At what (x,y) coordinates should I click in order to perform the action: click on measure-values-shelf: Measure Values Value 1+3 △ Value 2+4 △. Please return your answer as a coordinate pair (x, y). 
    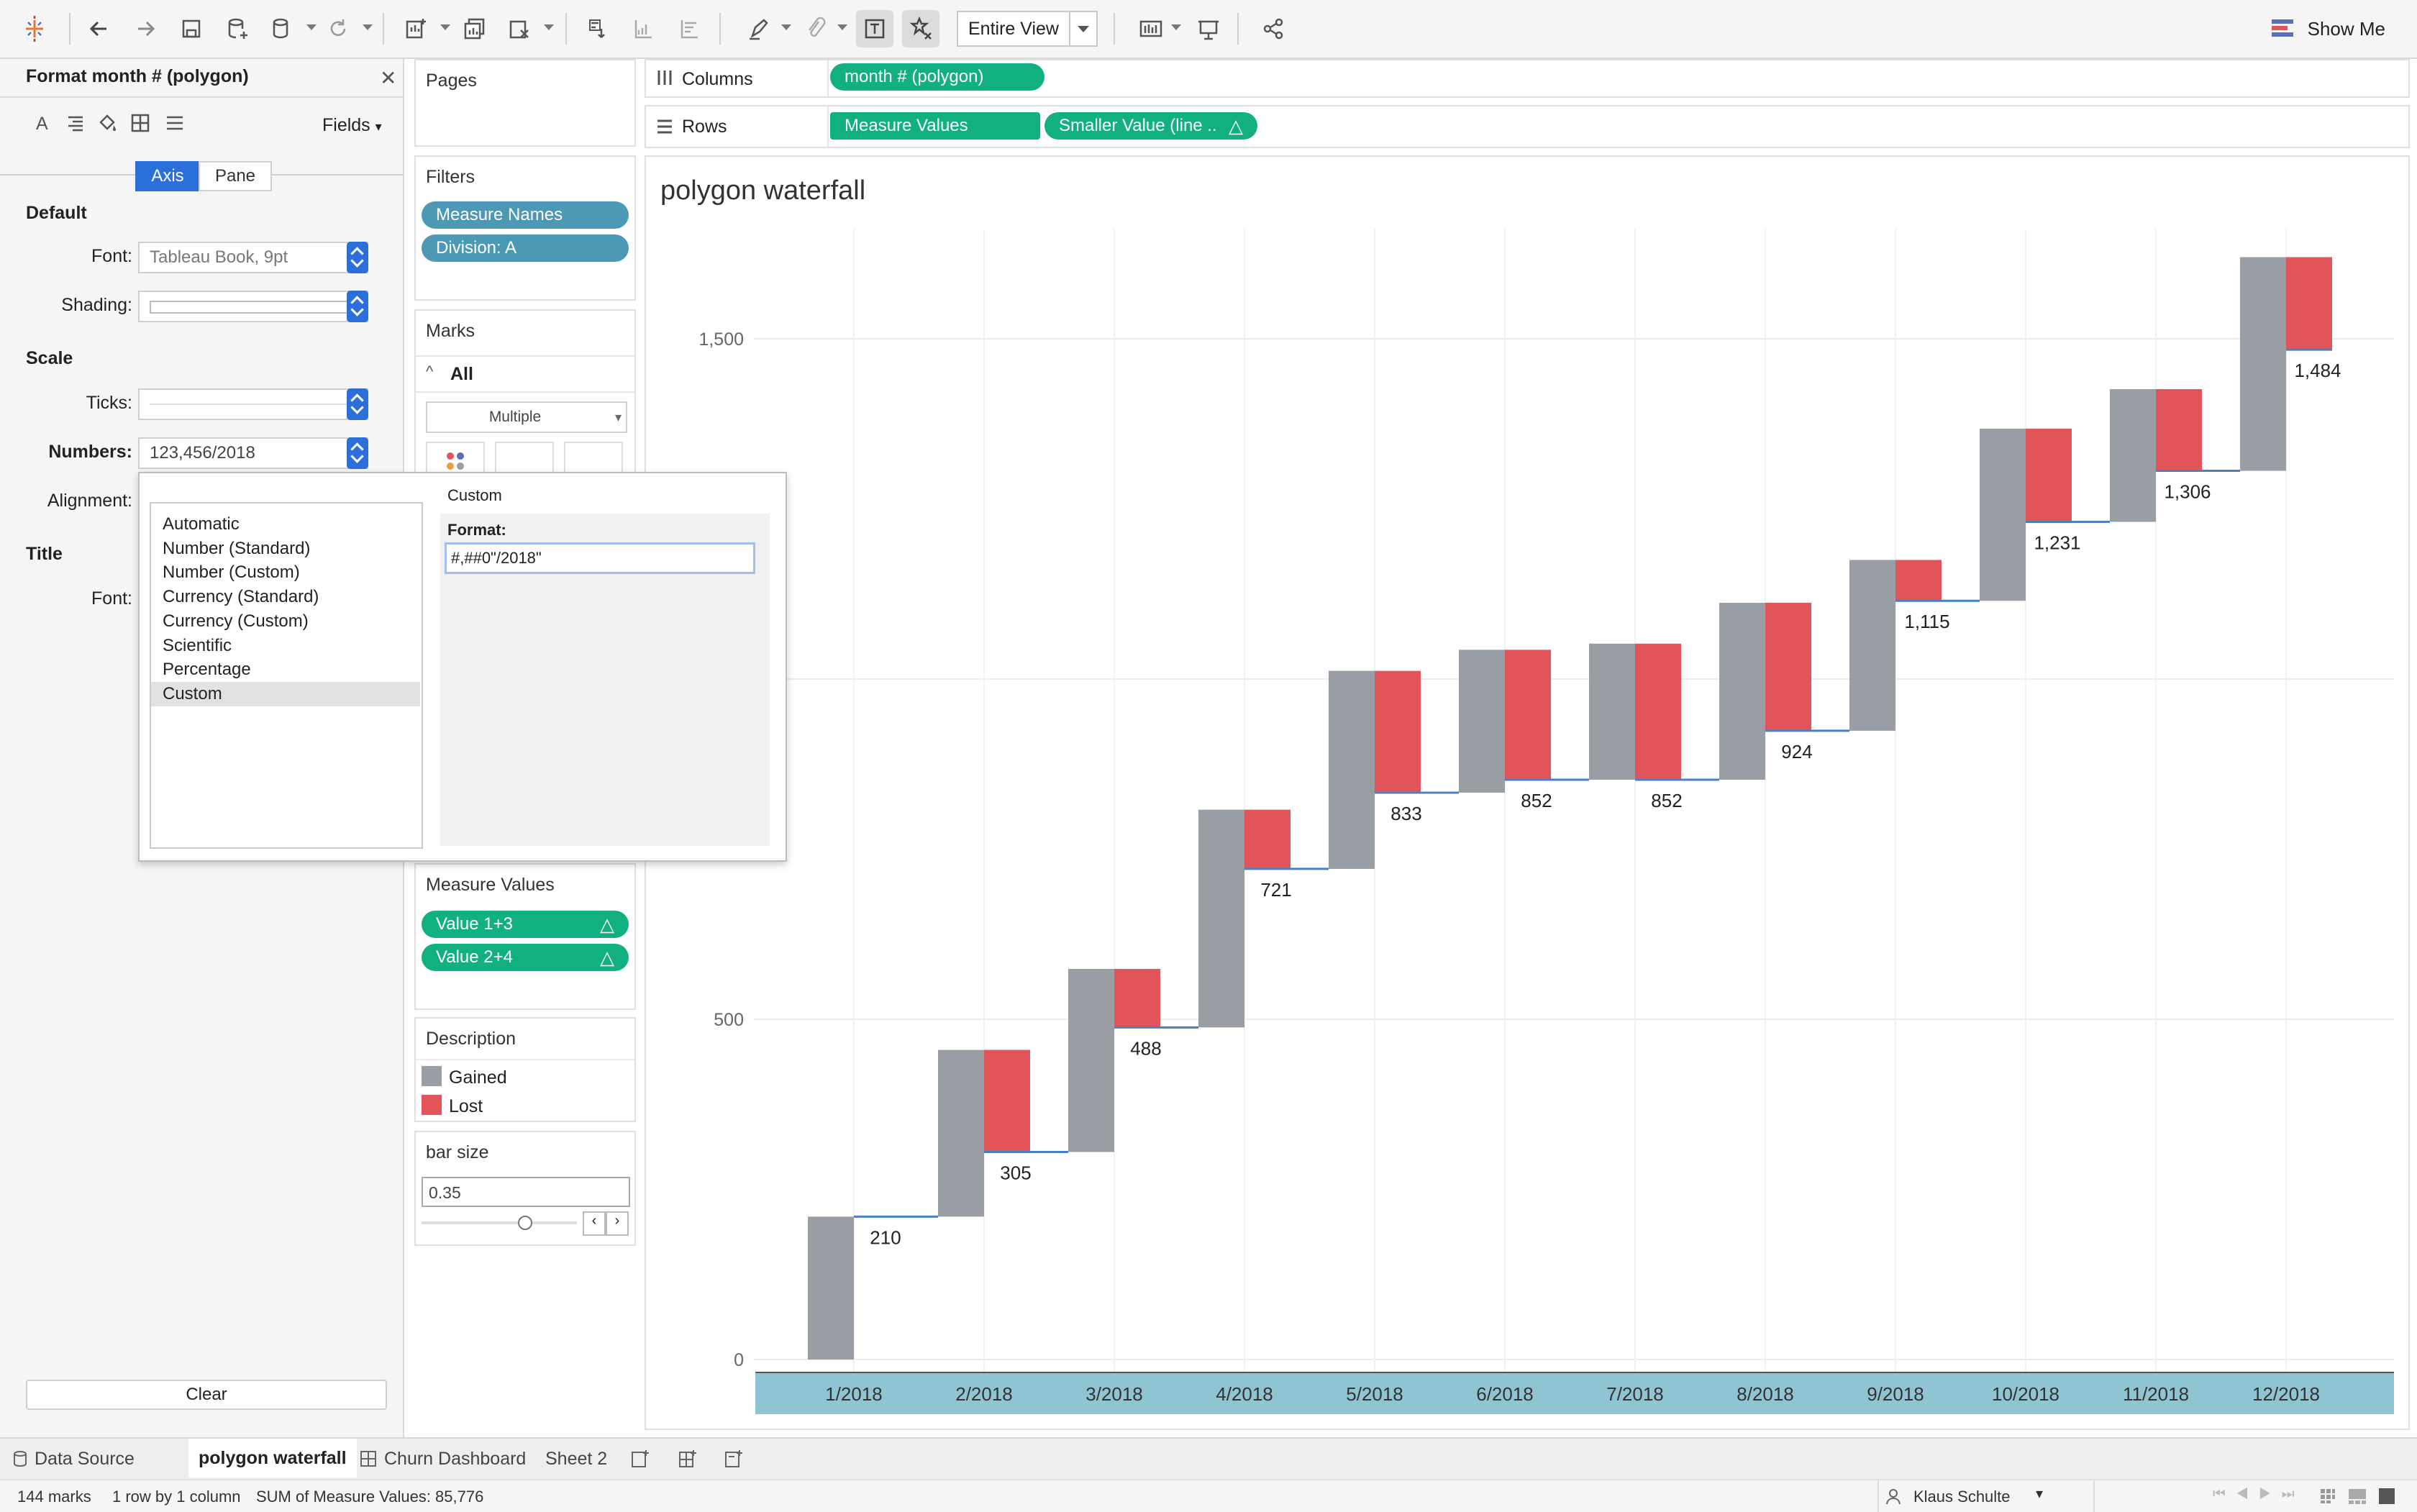
    Looking at the image, I should click on (525, 937).